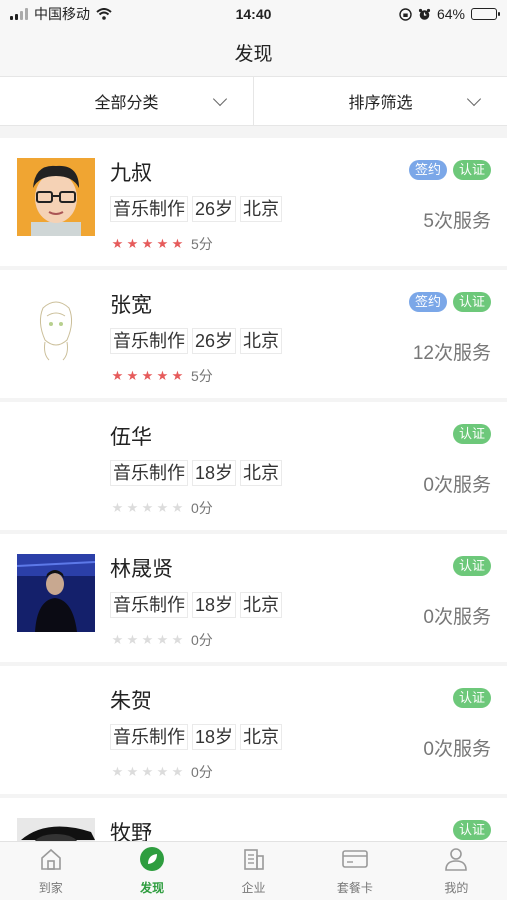 This screenshot has height=900, width=507. I want to click on card-icon, so click(355, 862).